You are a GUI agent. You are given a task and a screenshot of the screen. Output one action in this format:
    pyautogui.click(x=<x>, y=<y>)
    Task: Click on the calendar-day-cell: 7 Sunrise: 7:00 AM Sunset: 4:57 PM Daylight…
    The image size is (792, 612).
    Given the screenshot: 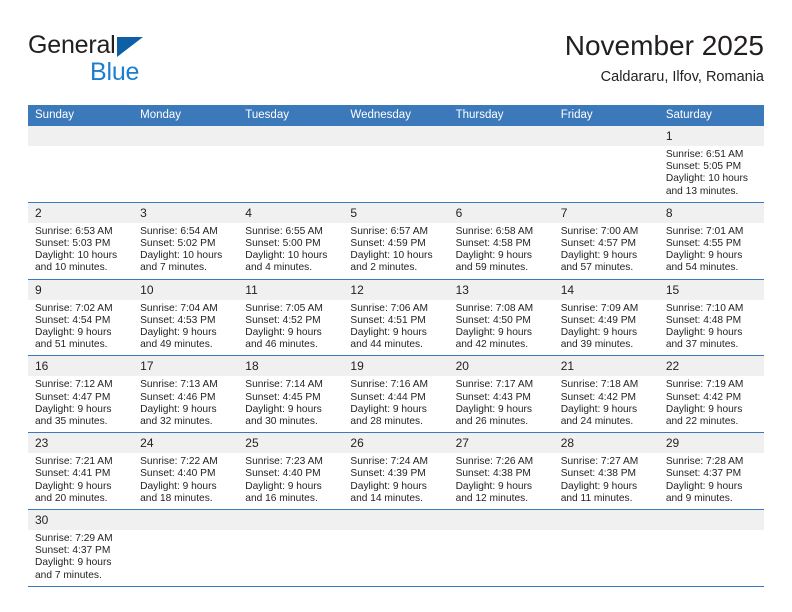 What is the action you would take?
    pyautogui.click(x=606, y=241)
    